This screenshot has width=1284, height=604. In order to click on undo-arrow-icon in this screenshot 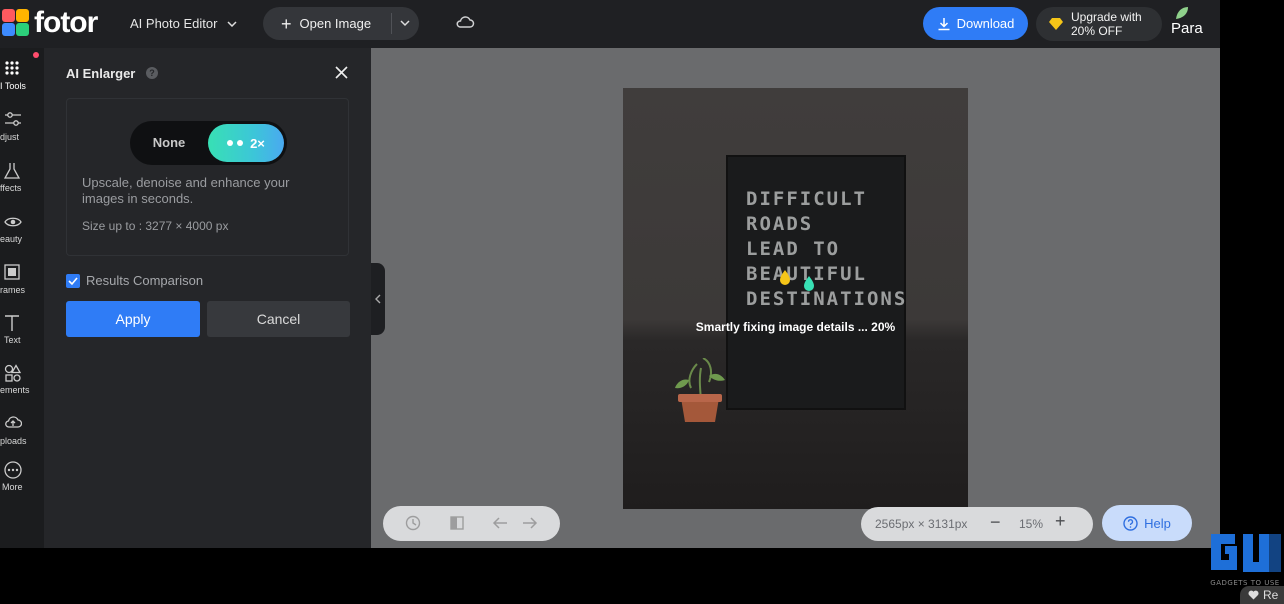, I will do `click(500, 523)`.